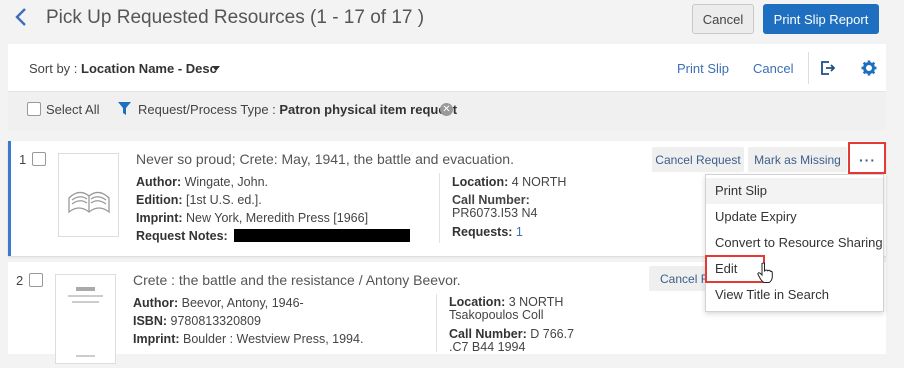 Image resolution: width=904 pixels, height=368 pixels. Describe the element at coordinates (197, 321) in the screenshot. I see `isbn-field: ISBN: 9780813320809` at that location.